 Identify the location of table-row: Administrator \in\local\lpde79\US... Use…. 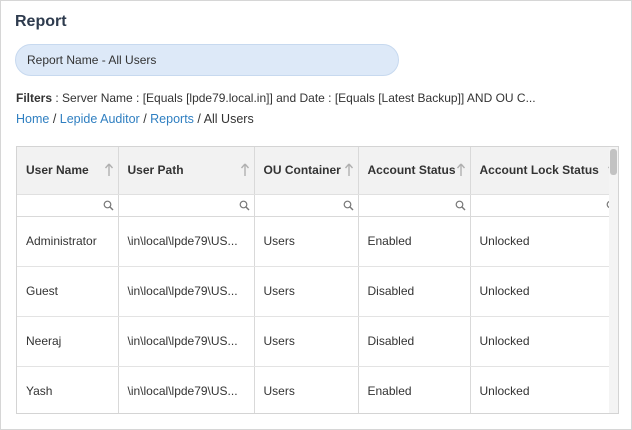
(317, 241).